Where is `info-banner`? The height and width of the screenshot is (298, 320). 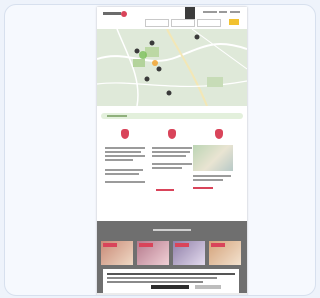
info-banner is located at coordinates (172, 116).